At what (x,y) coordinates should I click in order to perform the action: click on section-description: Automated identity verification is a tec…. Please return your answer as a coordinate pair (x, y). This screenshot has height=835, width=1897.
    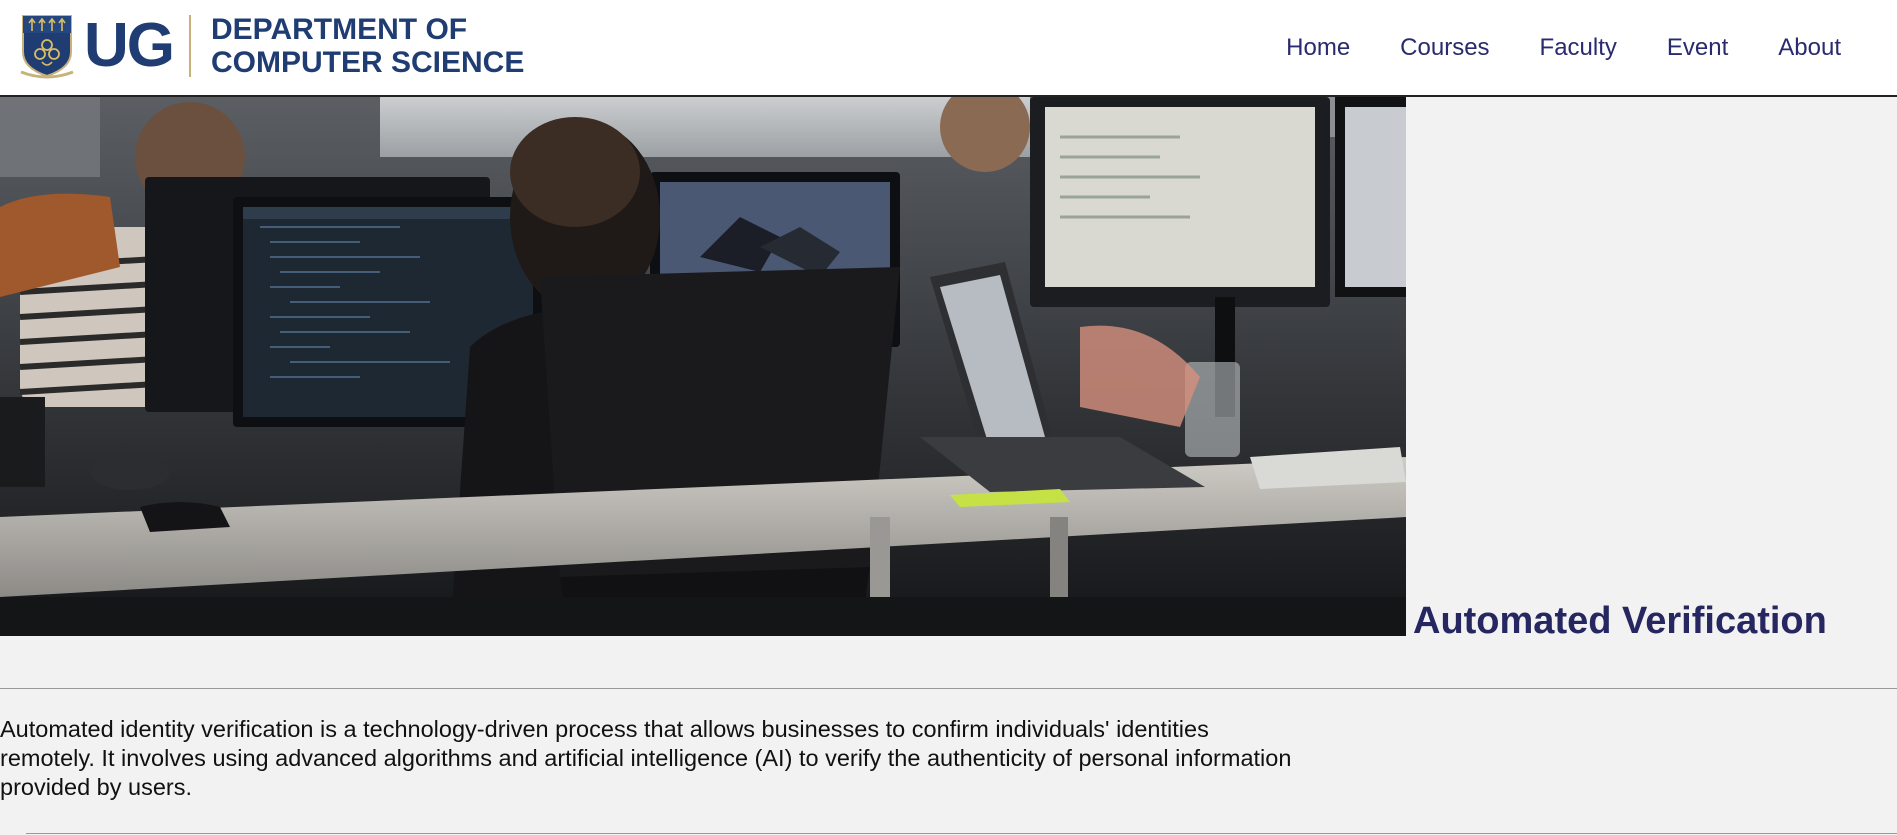
    Looking at the image, I should click on (646, 758).